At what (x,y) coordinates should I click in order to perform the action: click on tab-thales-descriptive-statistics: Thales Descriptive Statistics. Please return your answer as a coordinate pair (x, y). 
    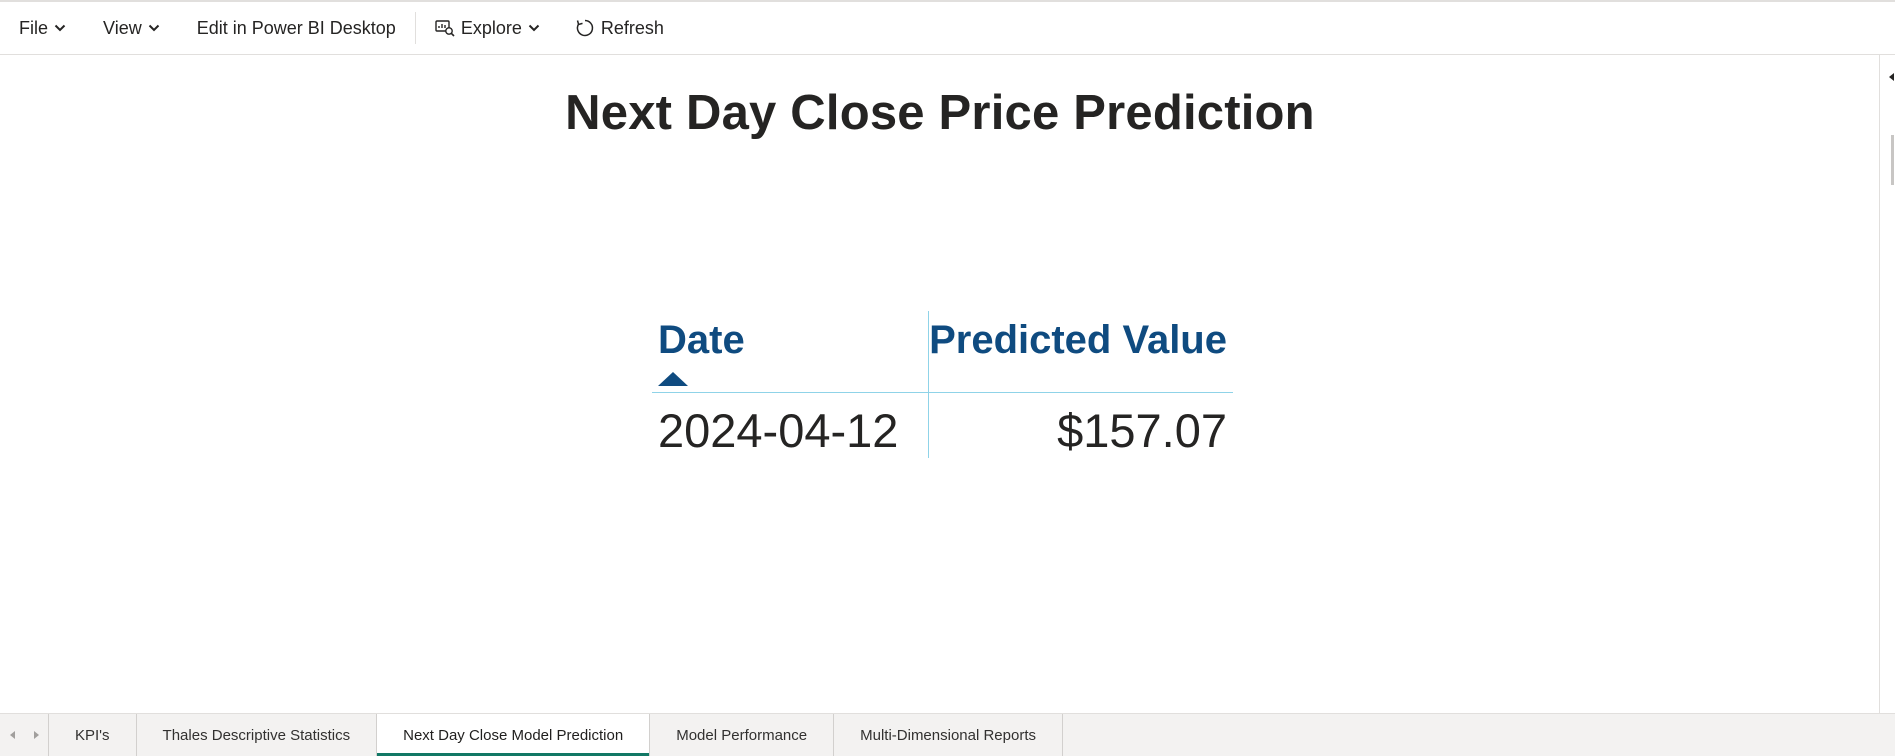
    Looking at the image, I should click on (257, 735).